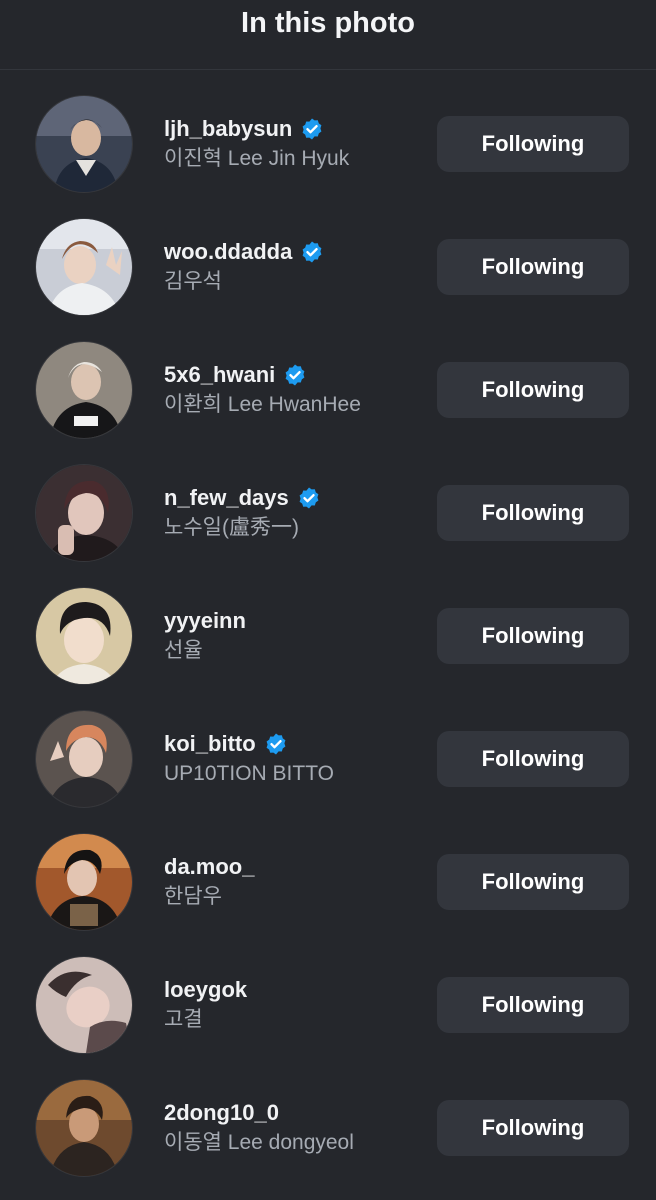  I want to click on list-item: da.moo_ 한담우 Following, so click(328, 895).